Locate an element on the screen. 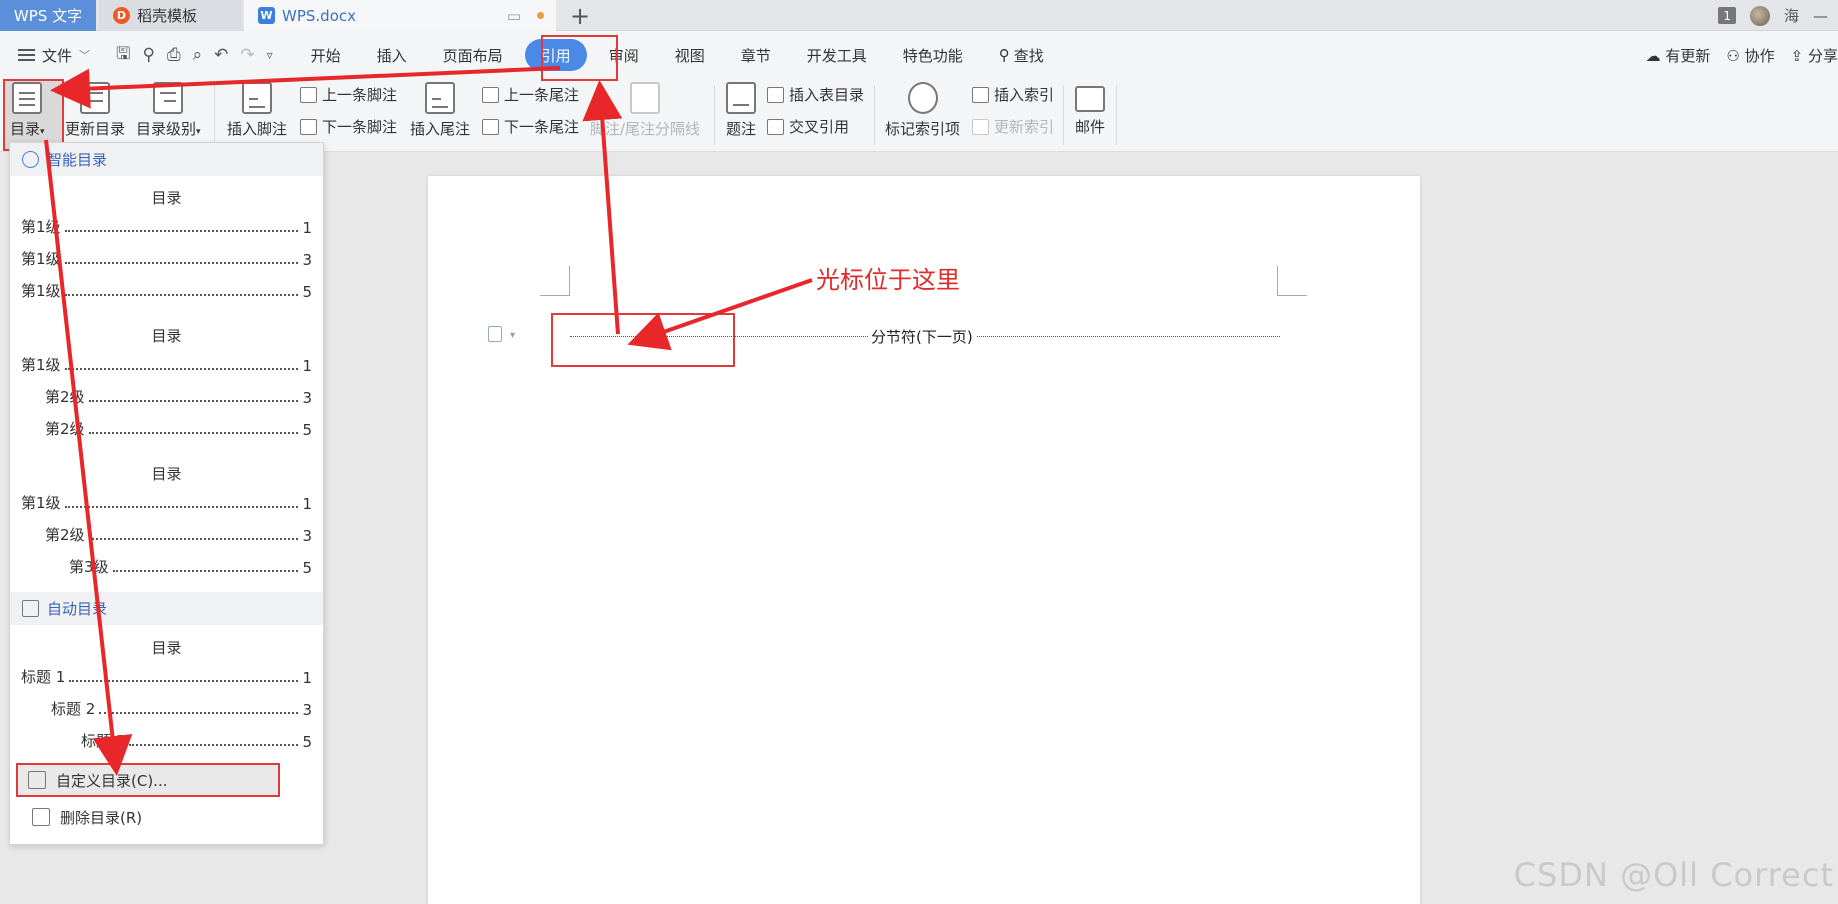 The width and height of the screenshot is (1838, 904). toc-entry-label: 第2级 is located at coordinates (65, 535).